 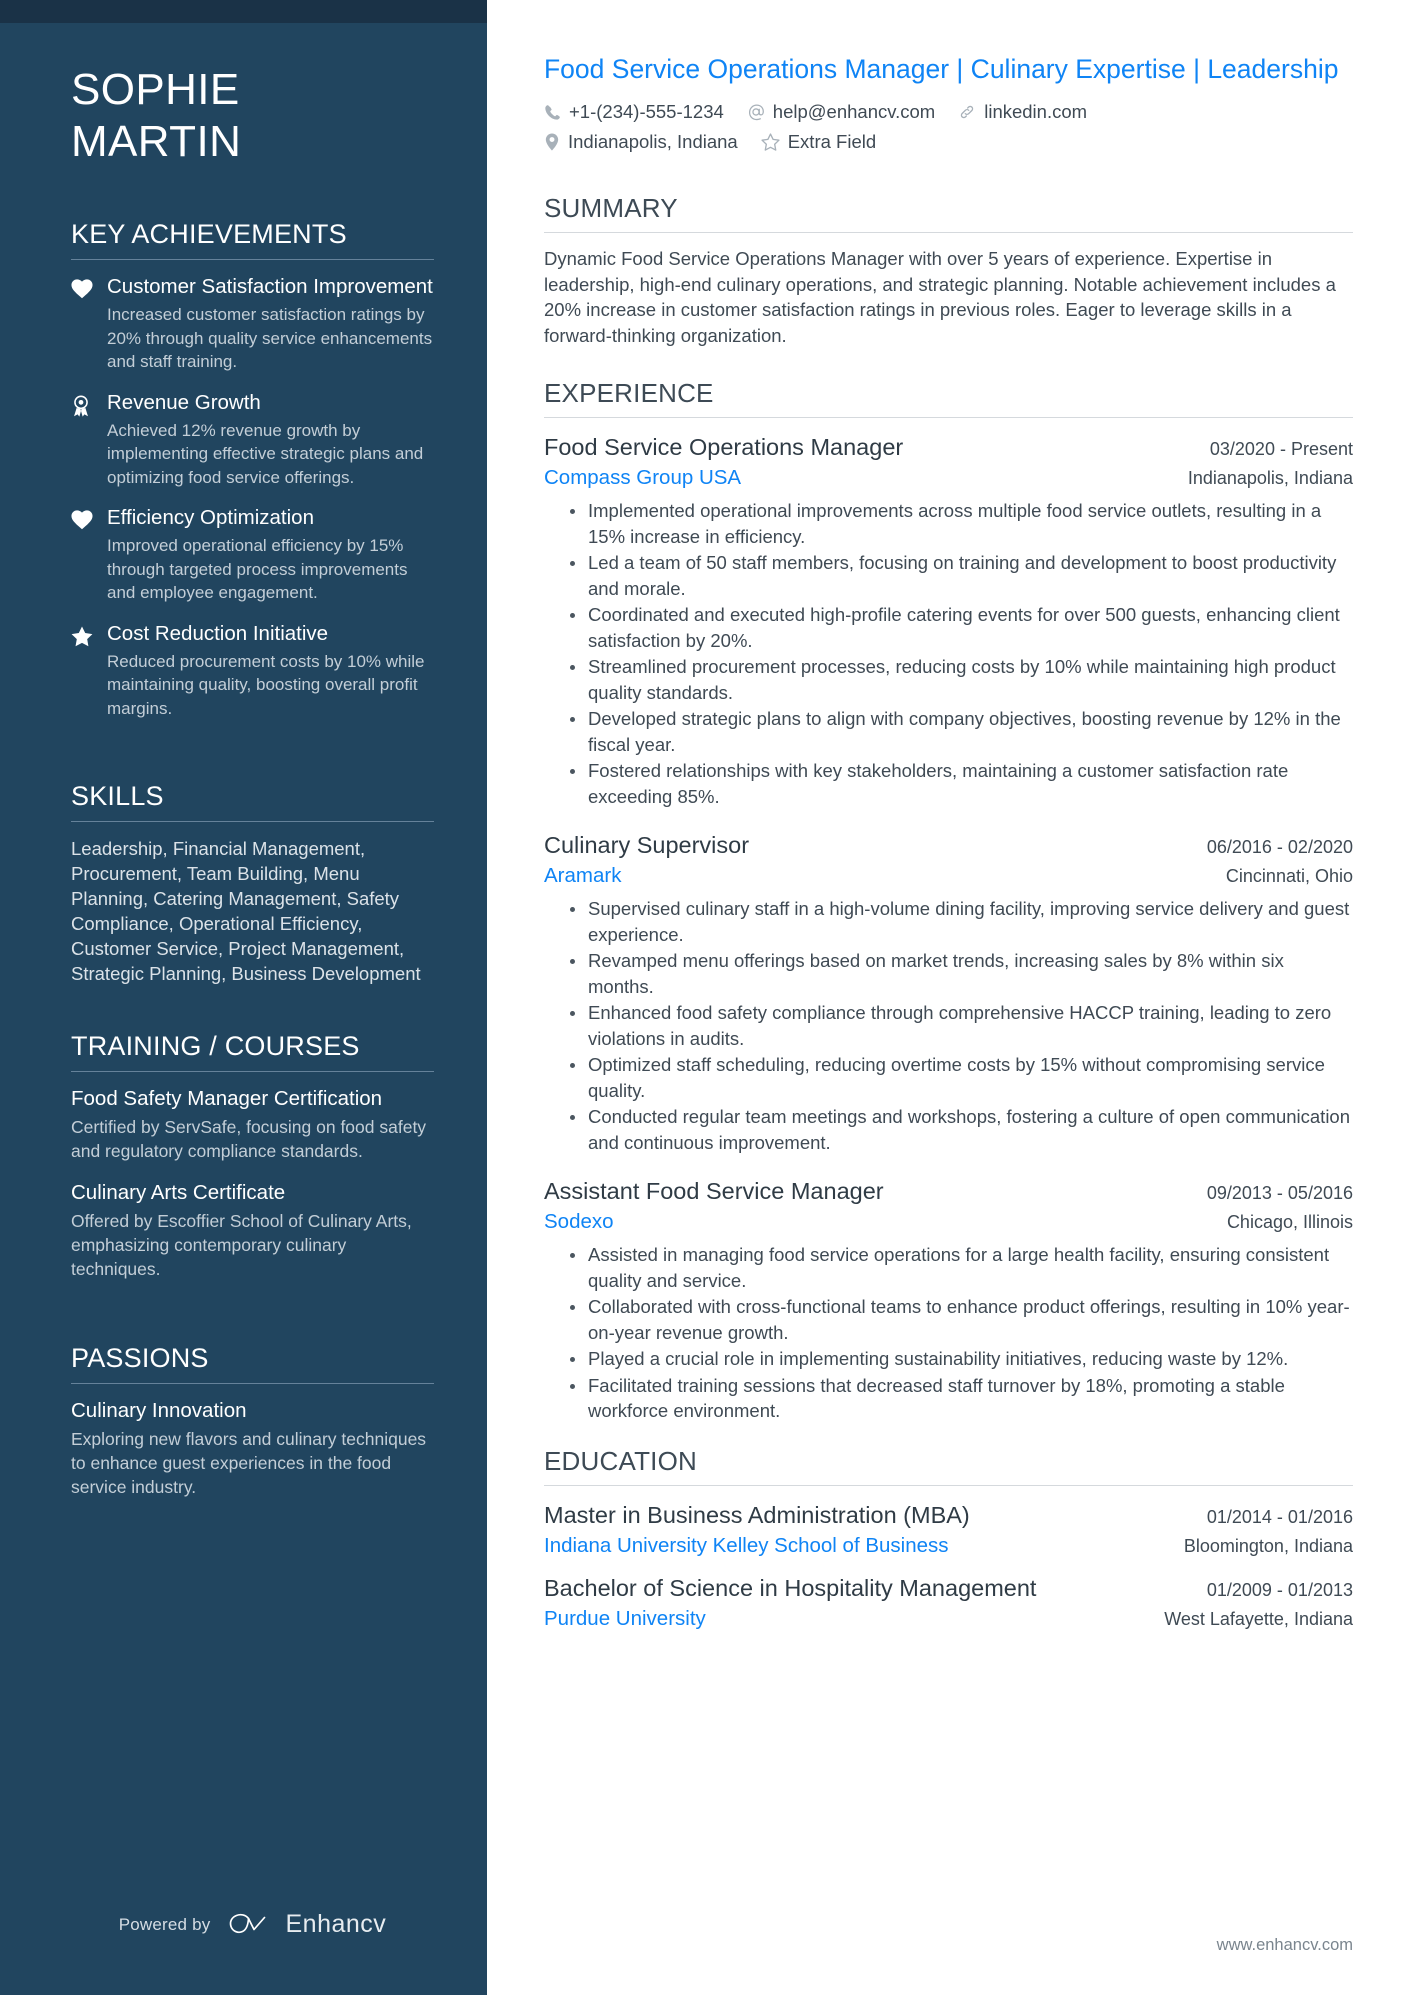 I want to click on contact-extra-field: Extra Field, so click(x=818, y=142).